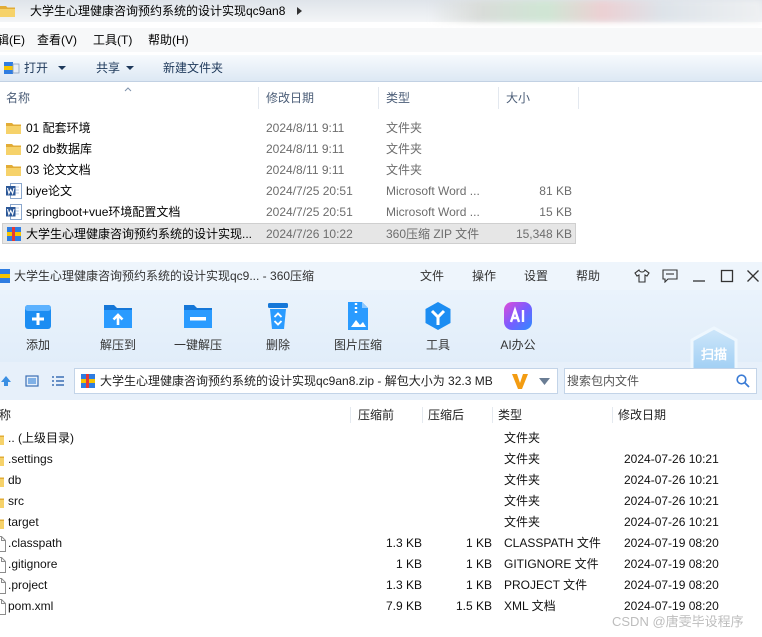 The height and width of the screenshot is (637, 762). Describe the element at coordinates (670, 276) in the screenshot. I see `message-icon` at that location.